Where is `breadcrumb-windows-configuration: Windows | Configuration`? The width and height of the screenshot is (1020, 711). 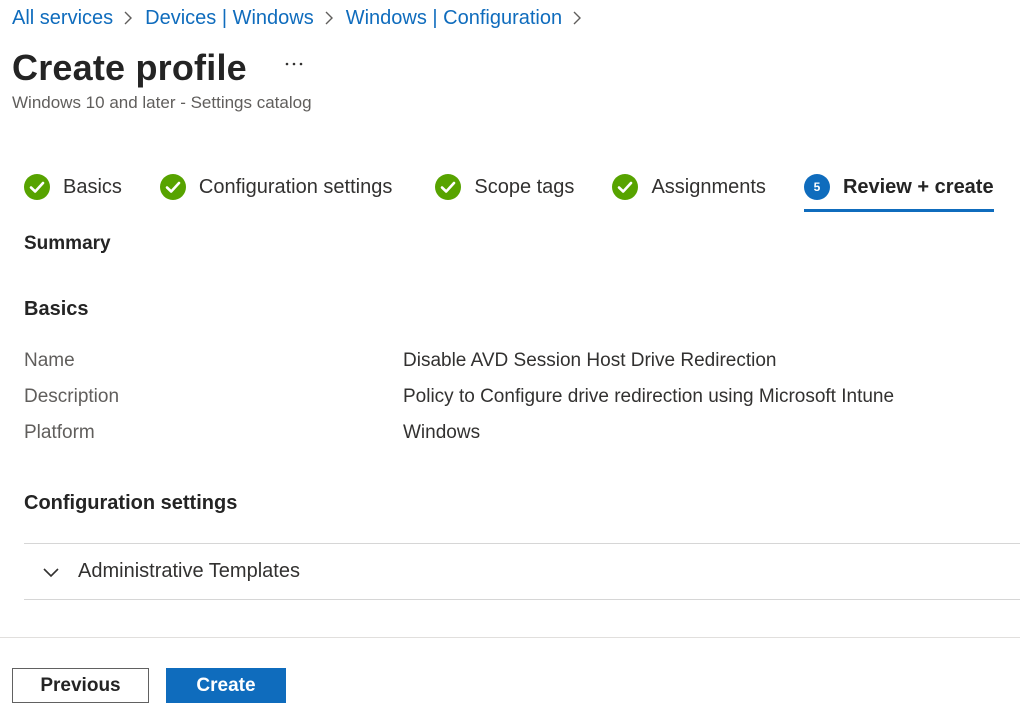
breadcrumb-windows-configuration: Windows | Configuration is located at coordinates (454, 18).